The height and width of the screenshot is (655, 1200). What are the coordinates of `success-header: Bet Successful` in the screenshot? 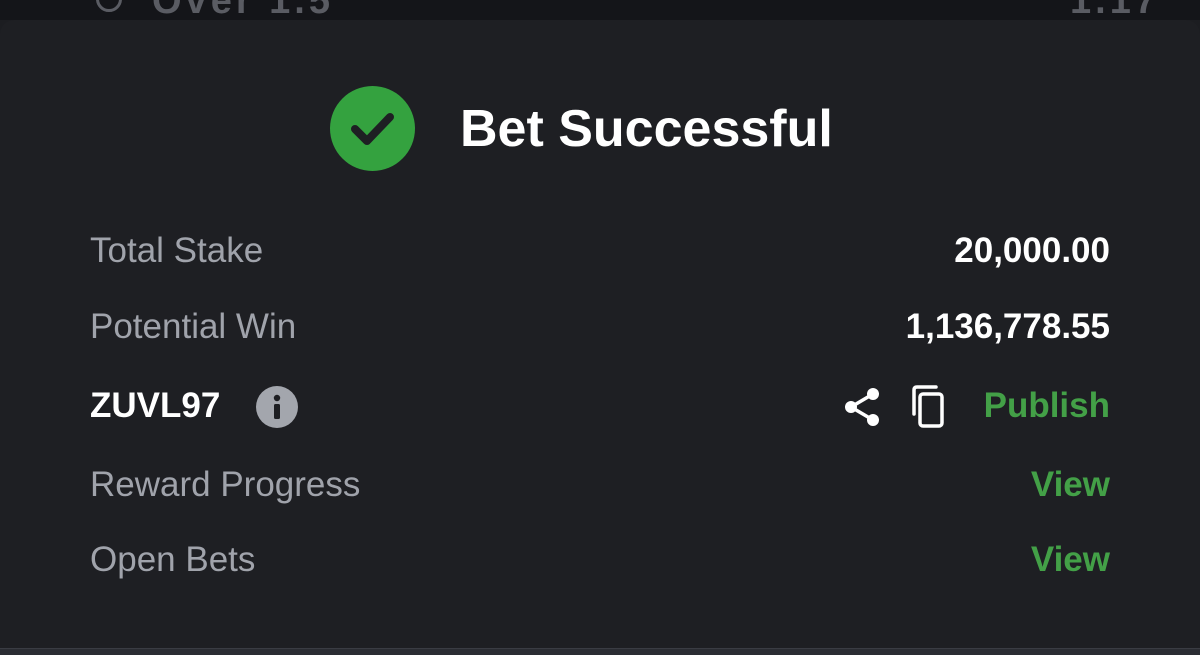 It's located at (600, 130).